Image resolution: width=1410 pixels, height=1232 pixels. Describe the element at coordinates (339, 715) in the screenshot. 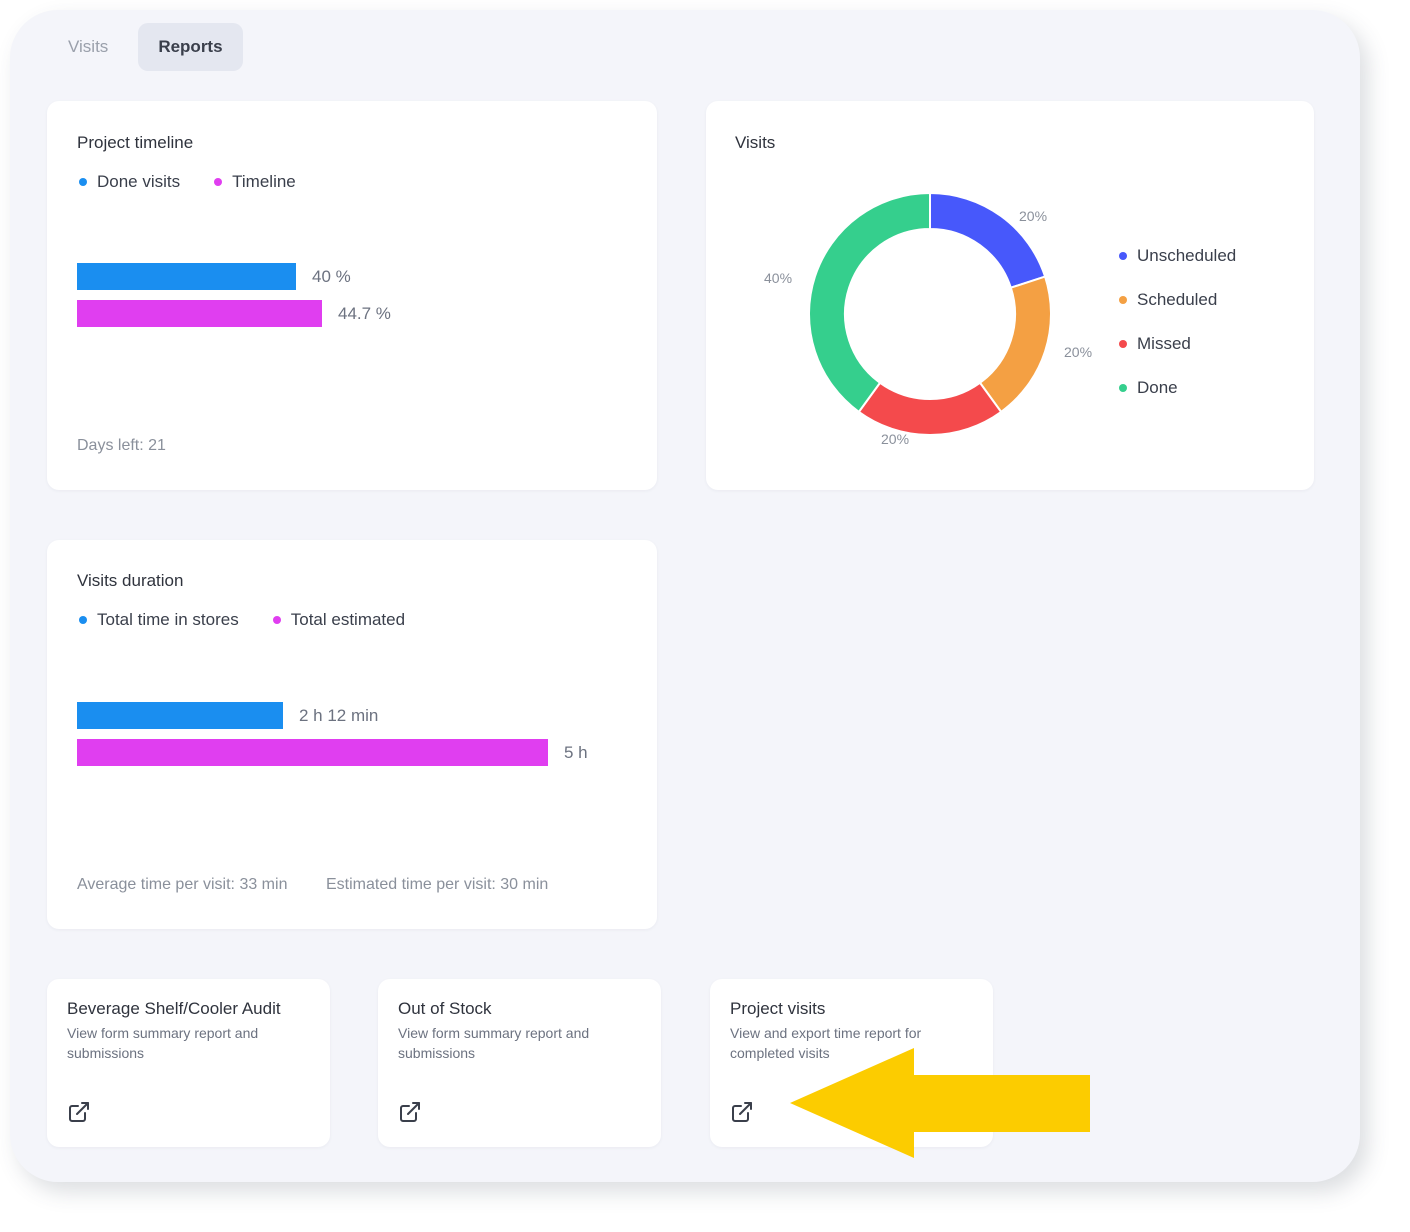

I see `total-time-value: 2 h 12 min` at that location.